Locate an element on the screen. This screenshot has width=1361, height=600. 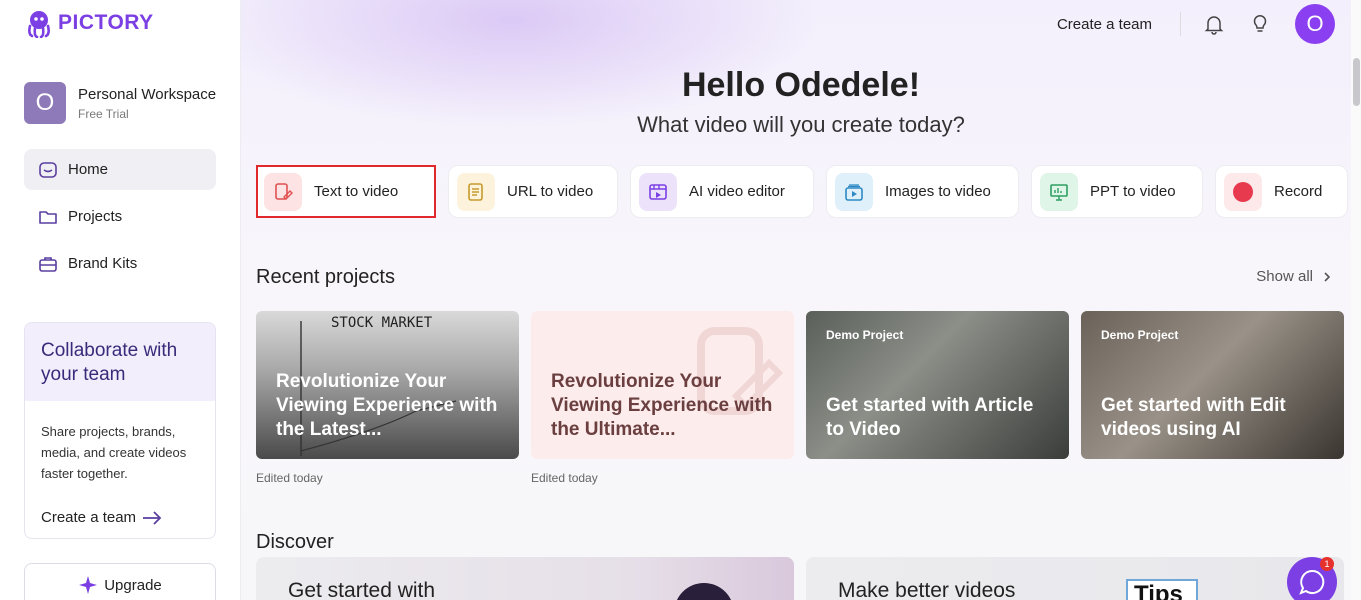
workspace-switcher: O Personal Workspace Free Trial is located at coordinates (120, 103).